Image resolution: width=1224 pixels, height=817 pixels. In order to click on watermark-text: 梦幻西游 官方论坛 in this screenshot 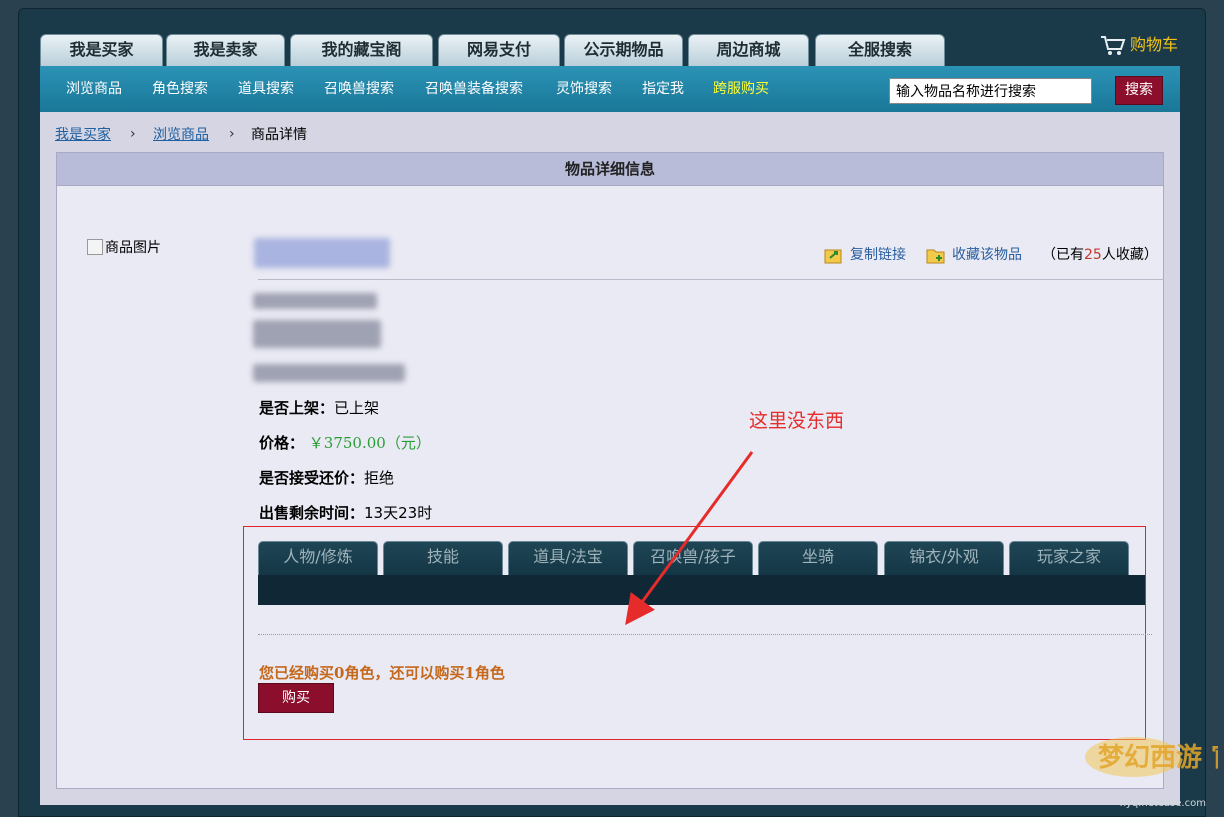, I will do `click(1158, 757)`.